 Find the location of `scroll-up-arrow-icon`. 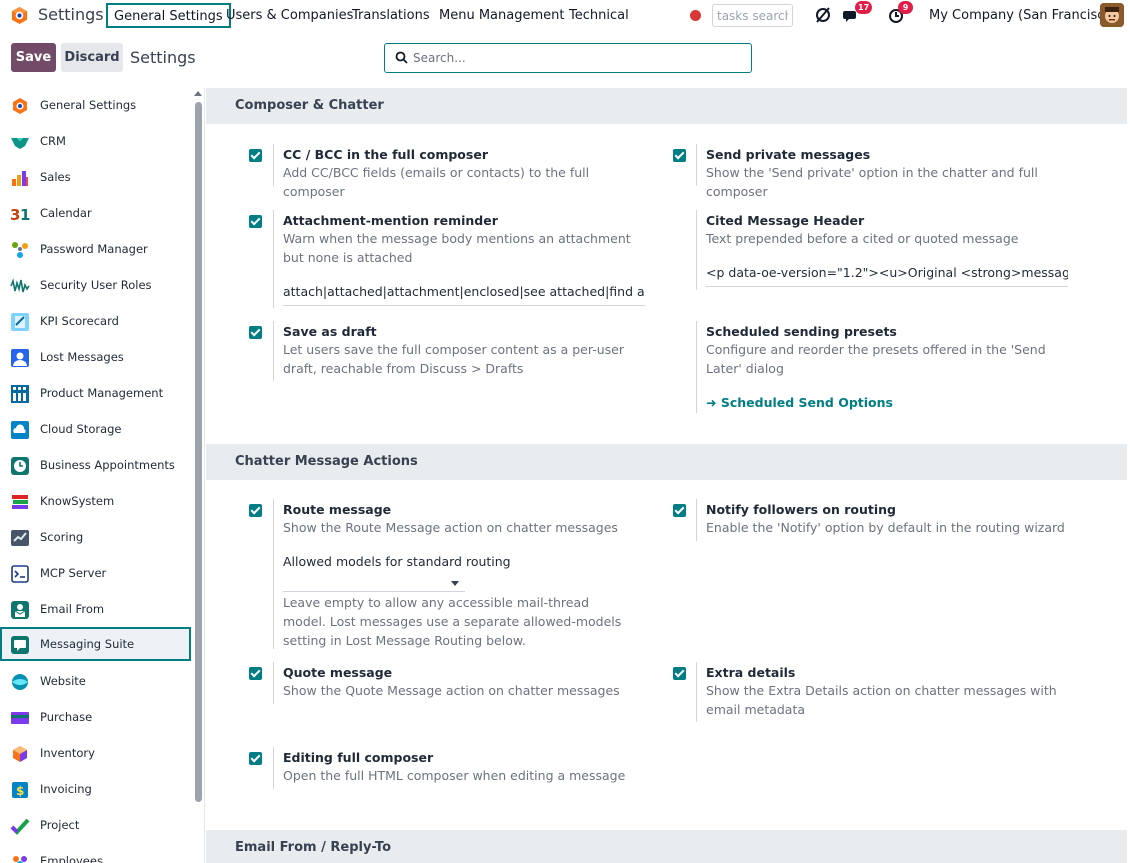

scroll-up-arrow-icon is located at coordinates (198, 93).